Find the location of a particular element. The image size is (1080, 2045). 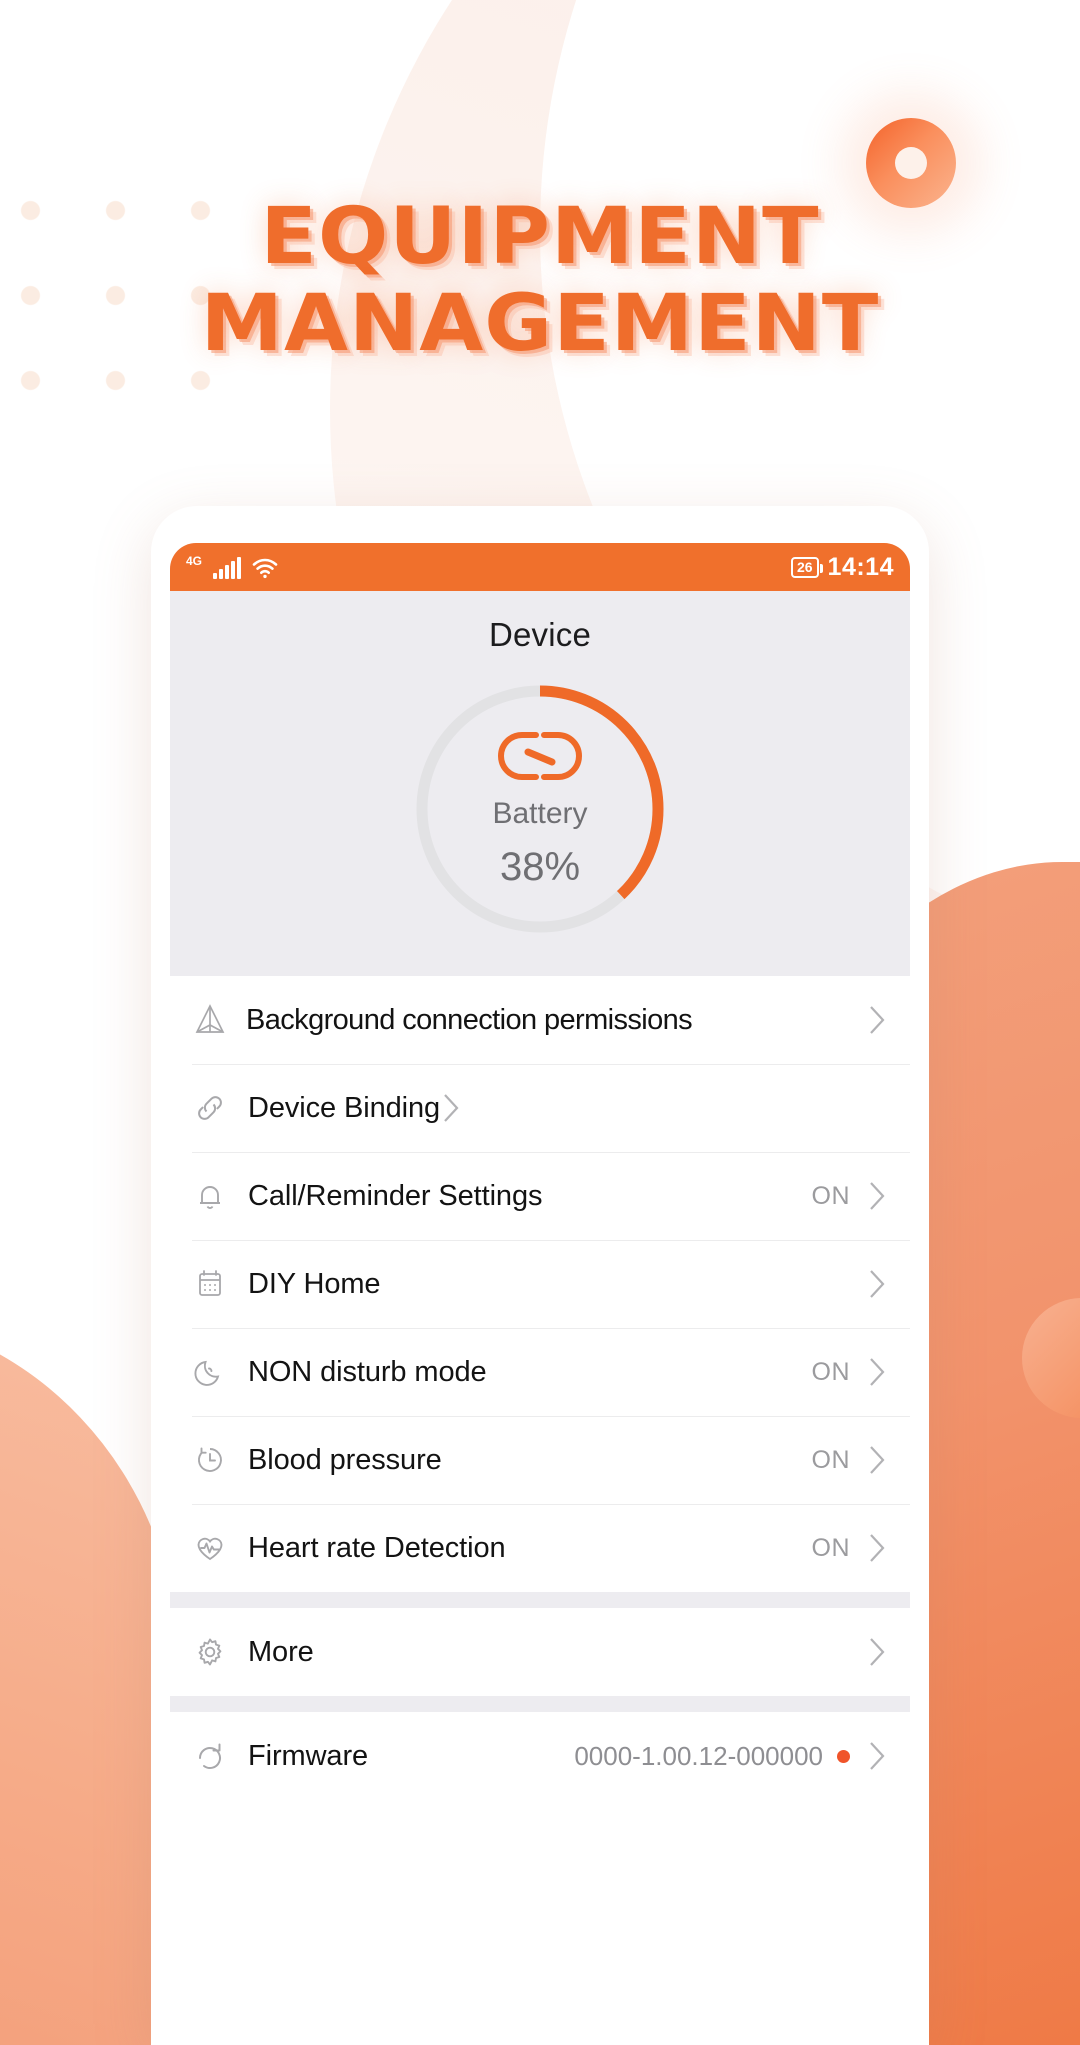

watch-face-icon is located at coordinates (215, 1284).